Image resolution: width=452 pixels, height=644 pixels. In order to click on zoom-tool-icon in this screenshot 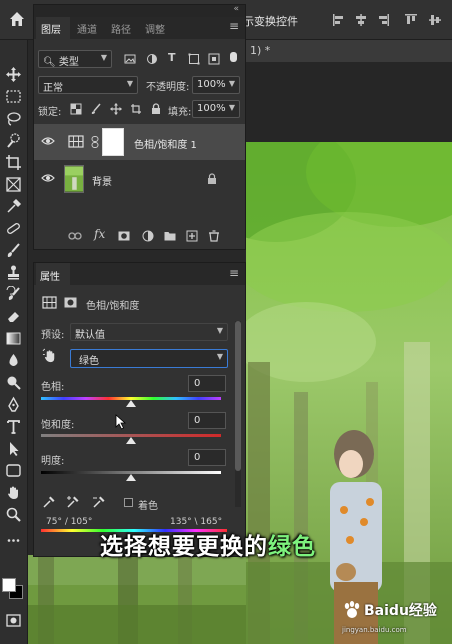, I will do `click(13, 514)`.